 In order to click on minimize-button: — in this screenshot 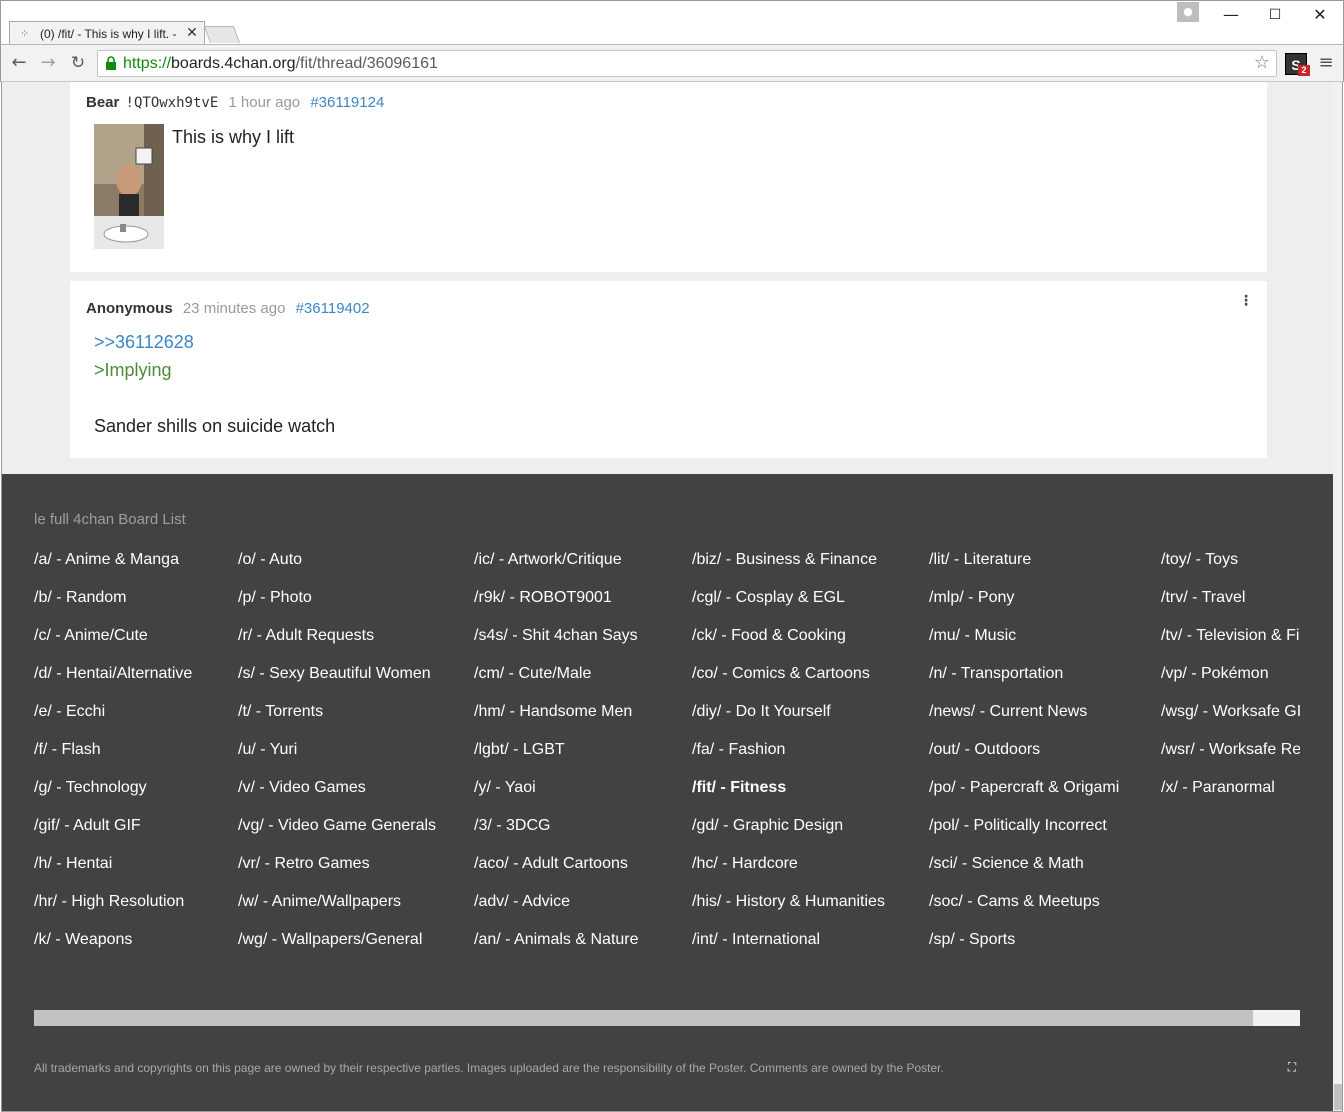, I will do `click(1231, 15)`.